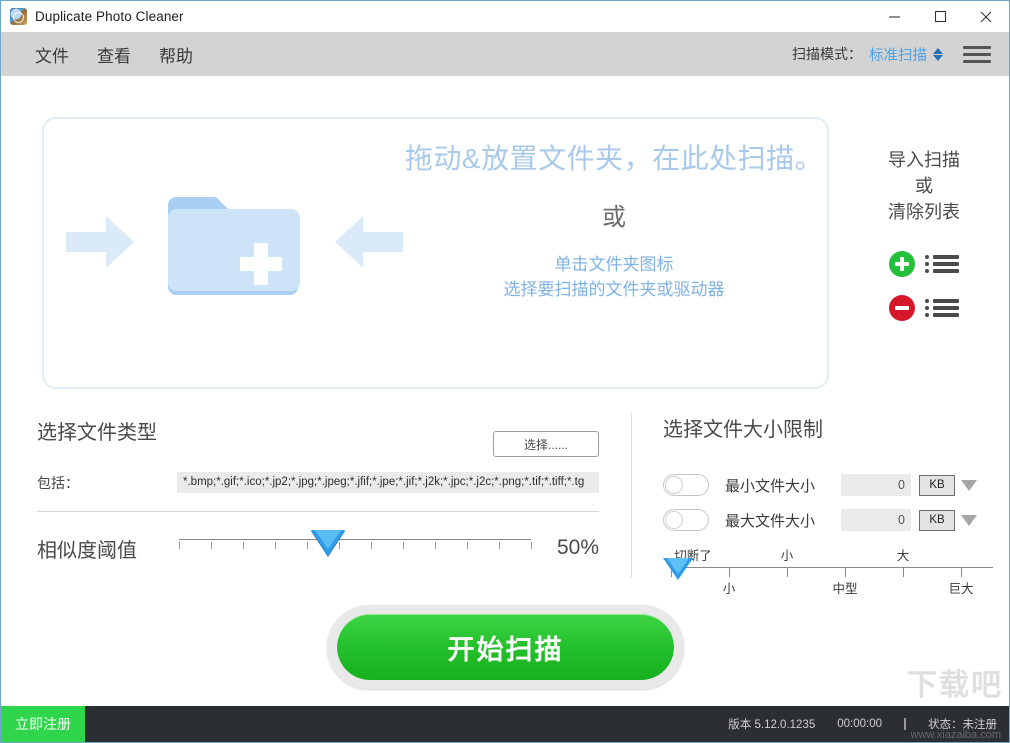  Describe the element at coordinates (770, 521) in the screenshot. I see `max-file-size-label: 最大文件大小` at that location.